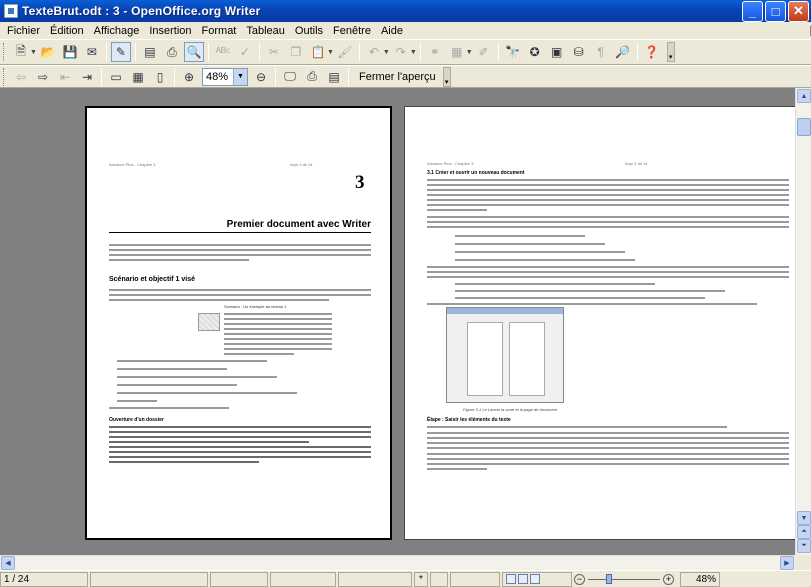 This screenshot has height=587, width=811. Describe the element at coordinates (298, 224) in the screenshot. I see `chapter-title: Premier document avec Writer` at that location.